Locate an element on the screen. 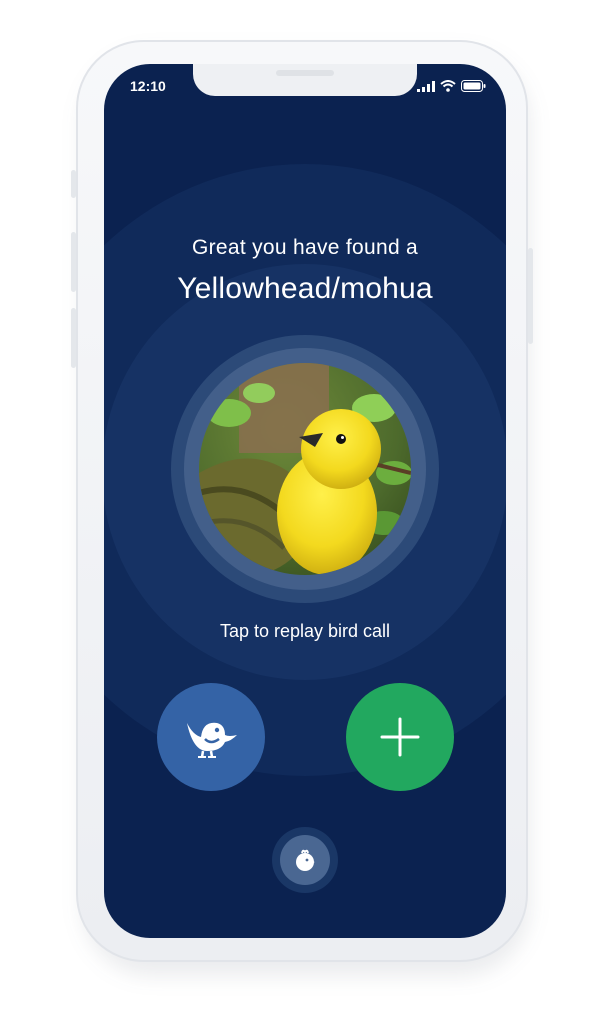  speaker is located at coordinates (305, 73).